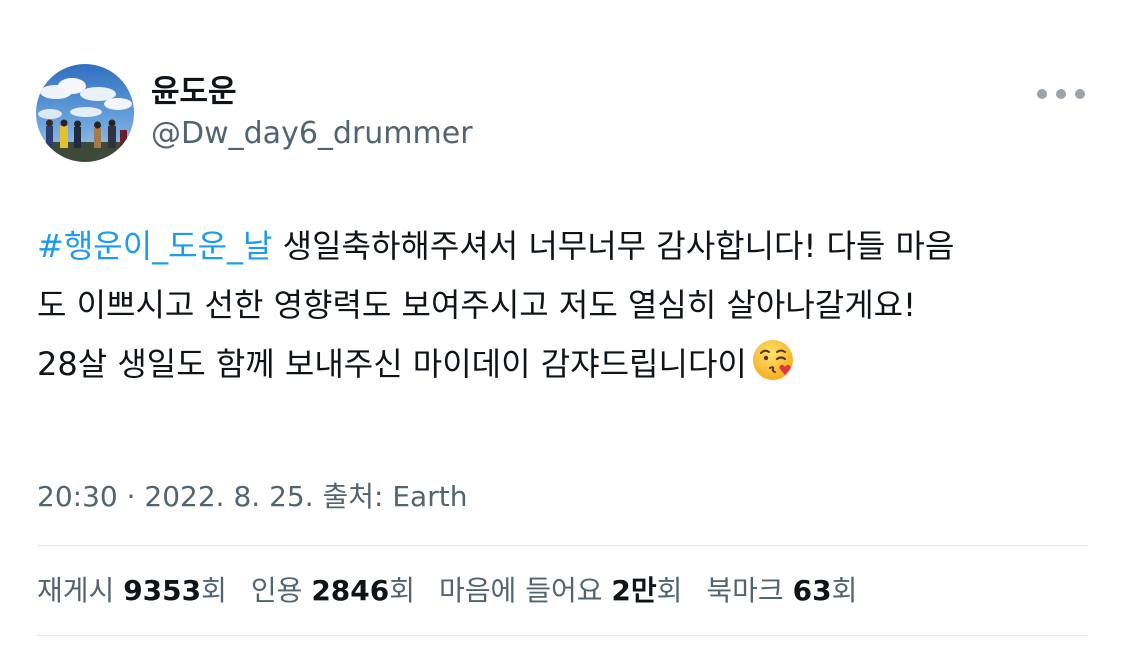  Describe the element at coordinates (613, 246) in the screenshot. I see `tweet-text-segment: 생일축하해주셔서 너무너무 감사합니다! 다들 마음` at that location.